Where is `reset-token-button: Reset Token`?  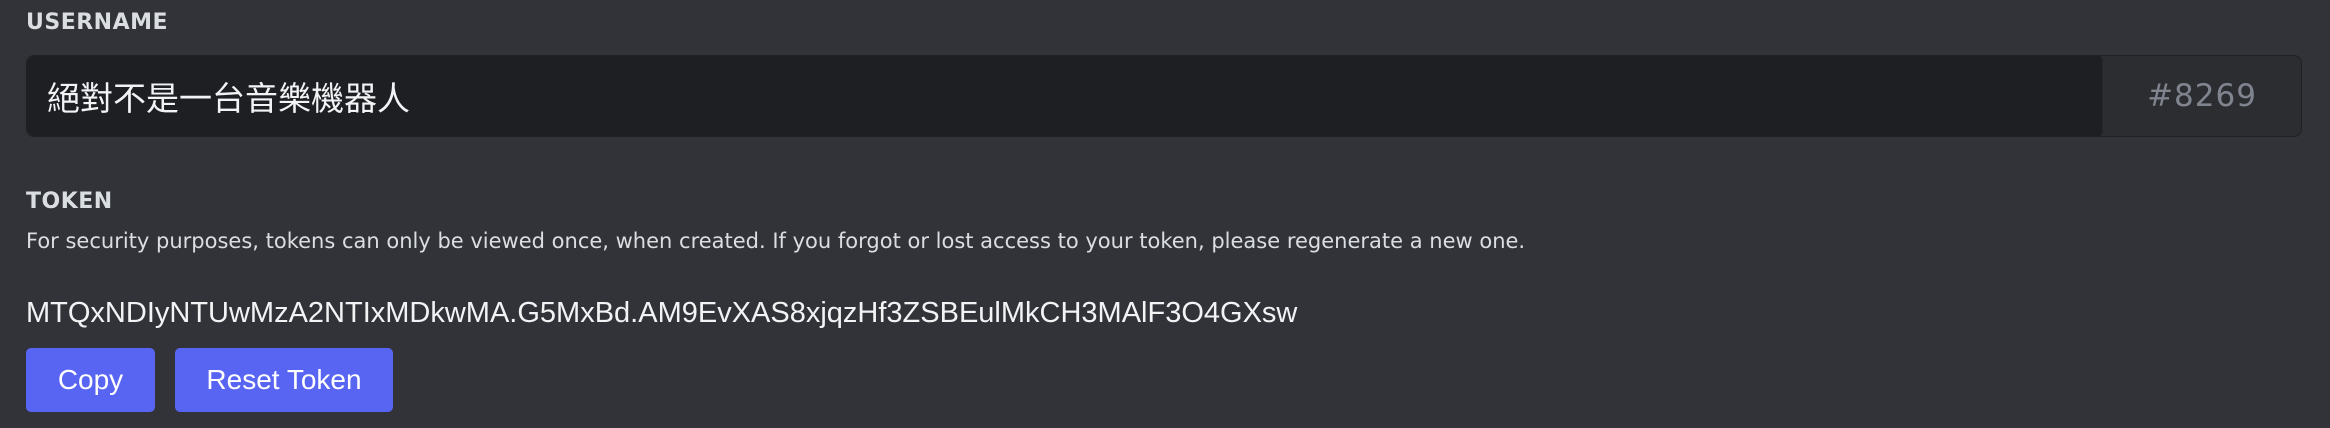 reset-token-button: Reset Token is located at coordinates (284, 380).